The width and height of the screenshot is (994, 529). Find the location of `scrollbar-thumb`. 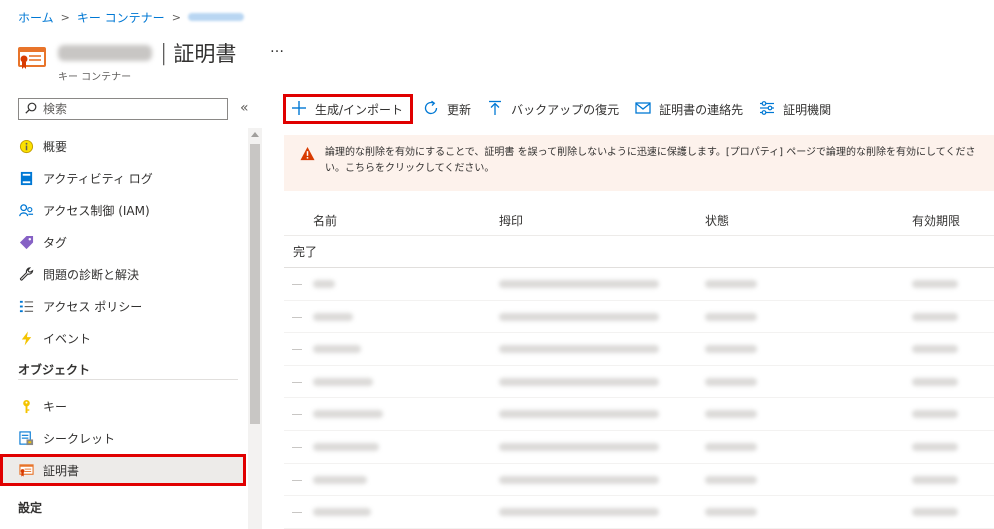

scrollbar-thumb is located at coordinates (255, 284).